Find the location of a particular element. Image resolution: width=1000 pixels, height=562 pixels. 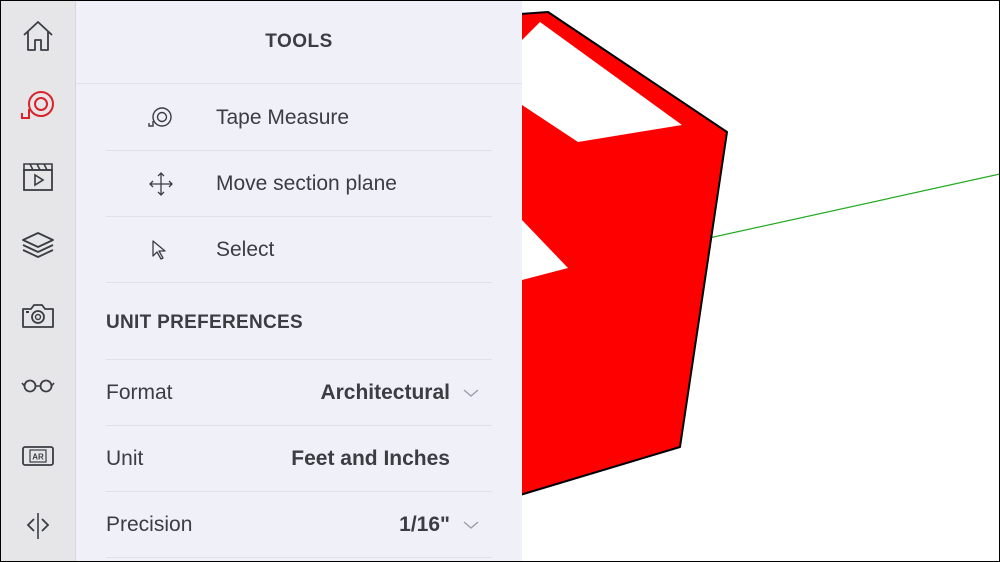

pref-value: Feet and Inches is located at coordinates (370, 458).